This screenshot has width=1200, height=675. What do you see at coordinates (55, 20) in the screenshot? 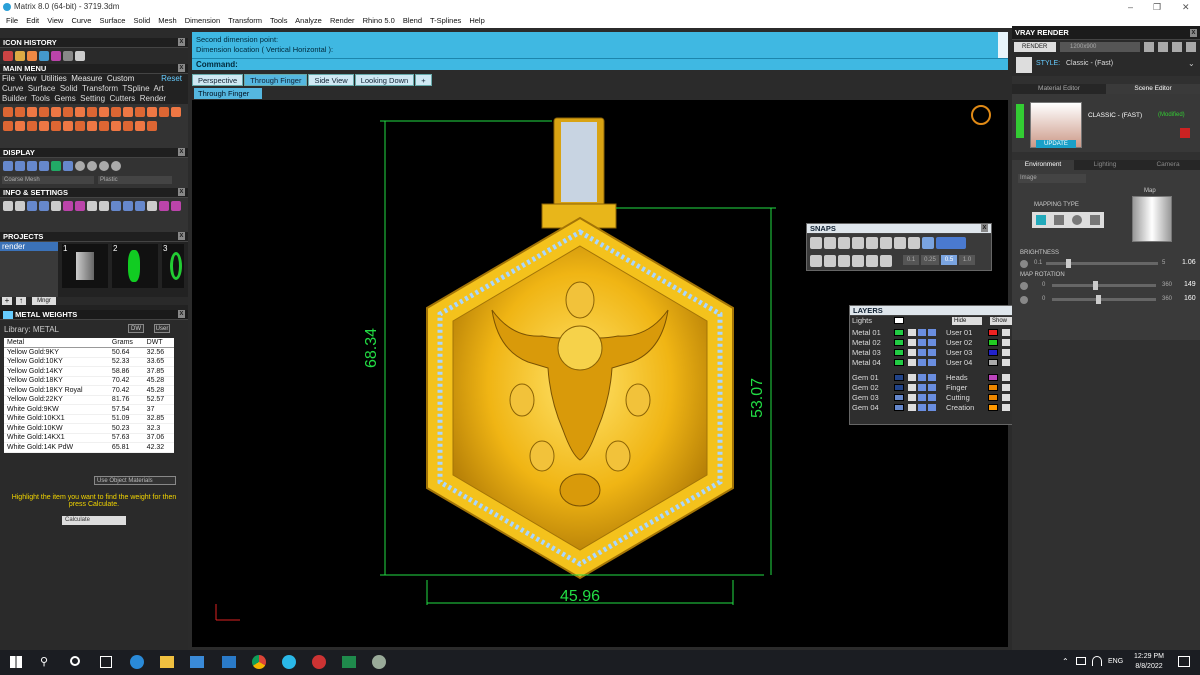
I see `menu-view: View` at bounding box center [55, 20].